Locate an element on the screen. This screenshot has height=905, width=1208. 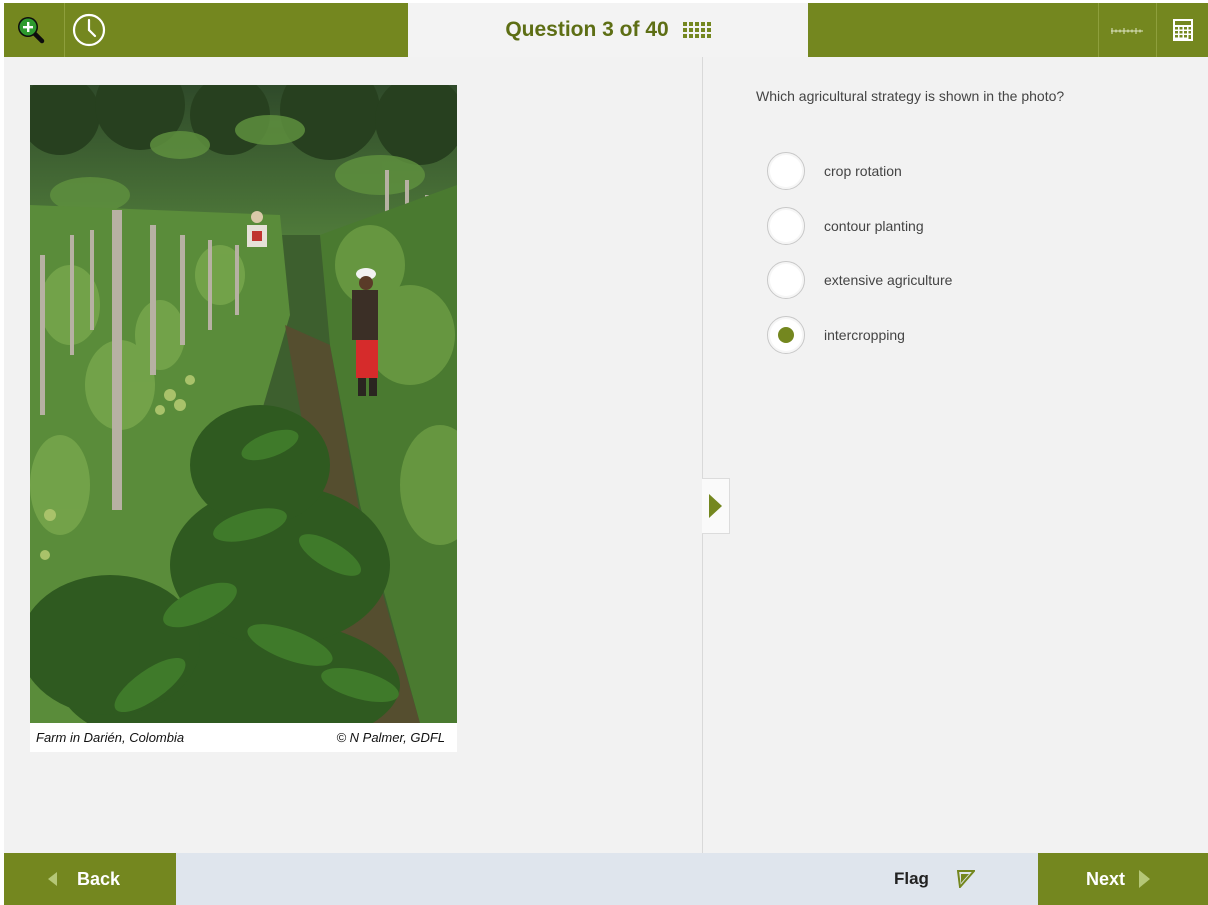
answer-option-label: contour planting is located at coordinates (874, 225).